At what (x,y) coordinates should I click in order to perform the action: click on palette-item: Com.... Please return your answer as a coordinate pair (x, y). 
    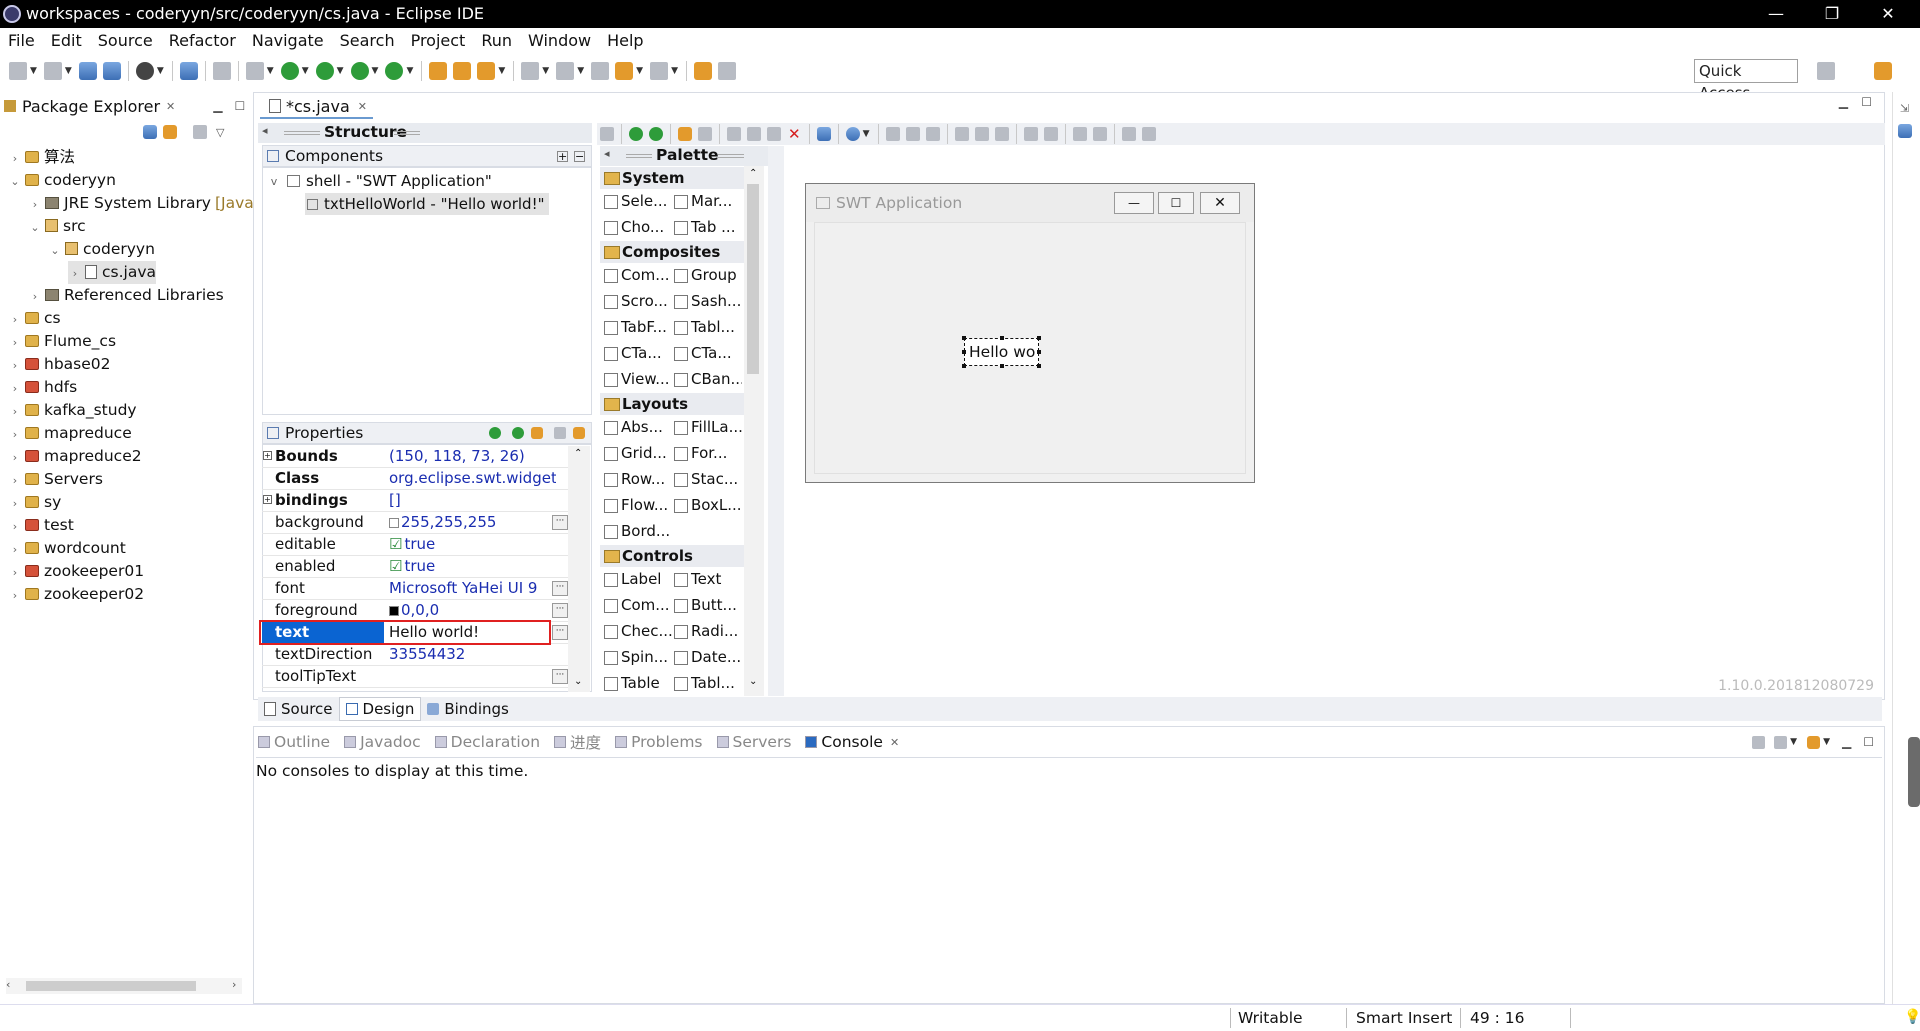
    Looking at the image, I should click on (637, 605).